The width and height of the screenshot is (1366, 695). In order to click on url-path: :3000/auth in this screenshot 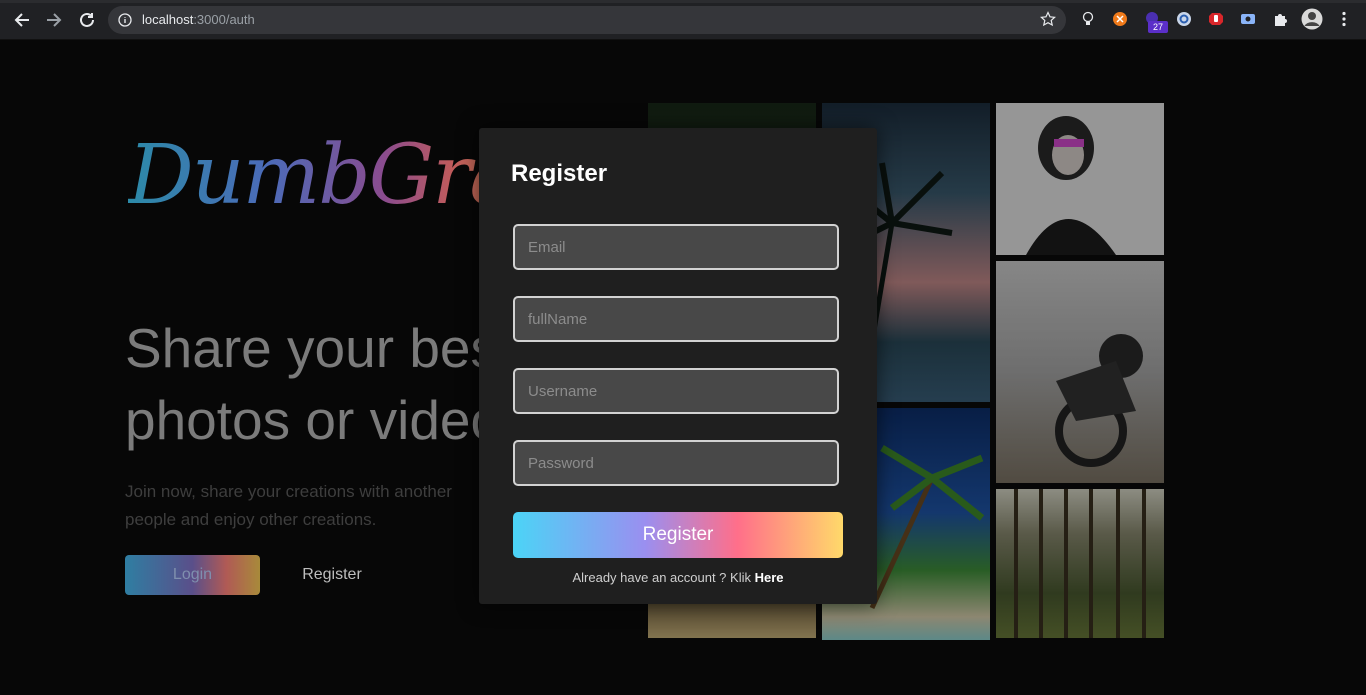, I will do `click(224, 19)`.